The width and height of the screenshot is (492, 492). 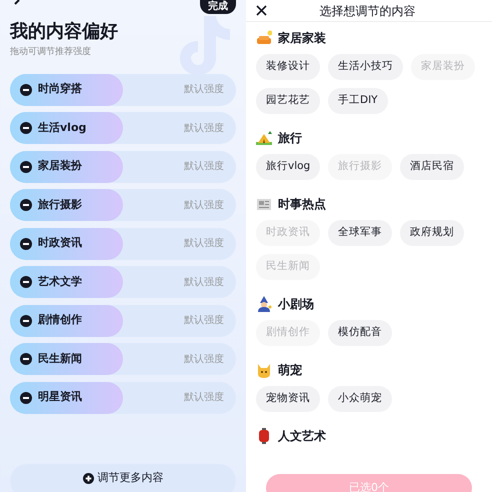 I want to click on tag-chip: 旅行vlog, so click(x=288, y=167).